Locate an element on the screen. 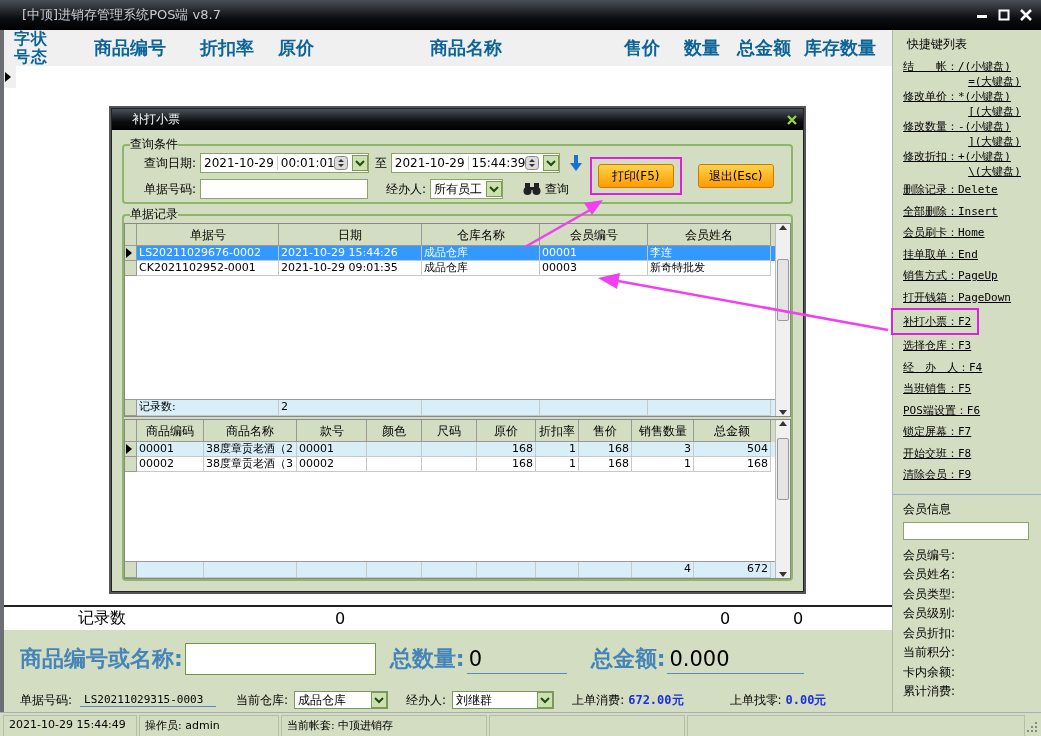  bill-number-field: LS20211029315-0003 is located at coordinates (148, 700).